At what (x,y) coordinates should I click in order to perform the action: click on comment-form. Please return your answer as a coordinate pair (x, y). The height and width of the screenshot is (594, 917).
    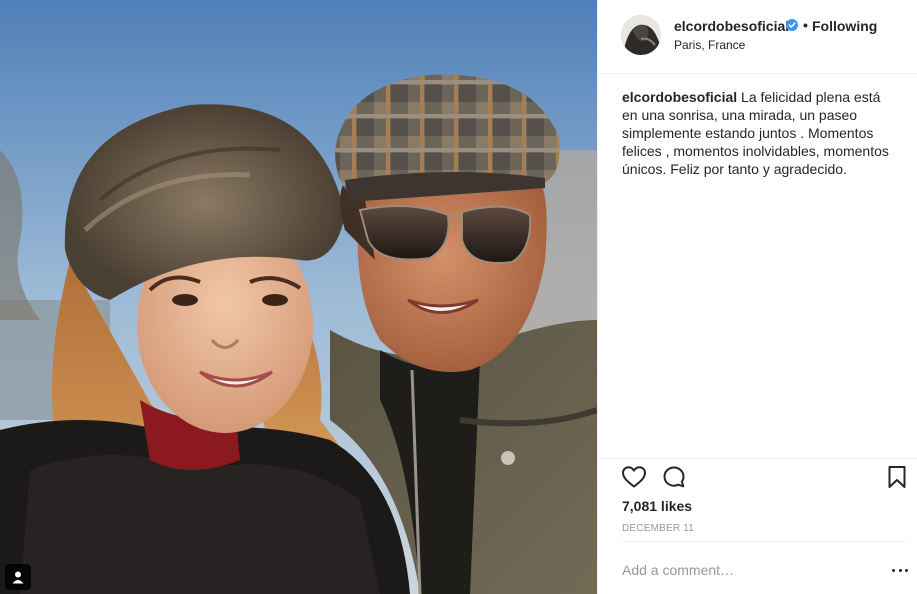
    Looking at the image, I should click on (765, 567).